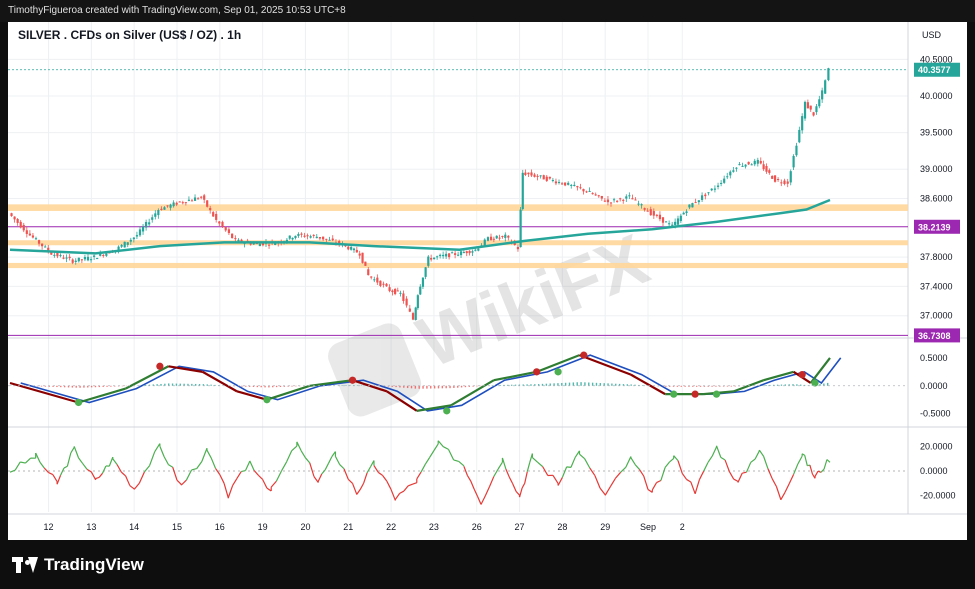  Describe the element at coordinates (78, 565) in the screenshot. I see `brand: TradingView` at that location.